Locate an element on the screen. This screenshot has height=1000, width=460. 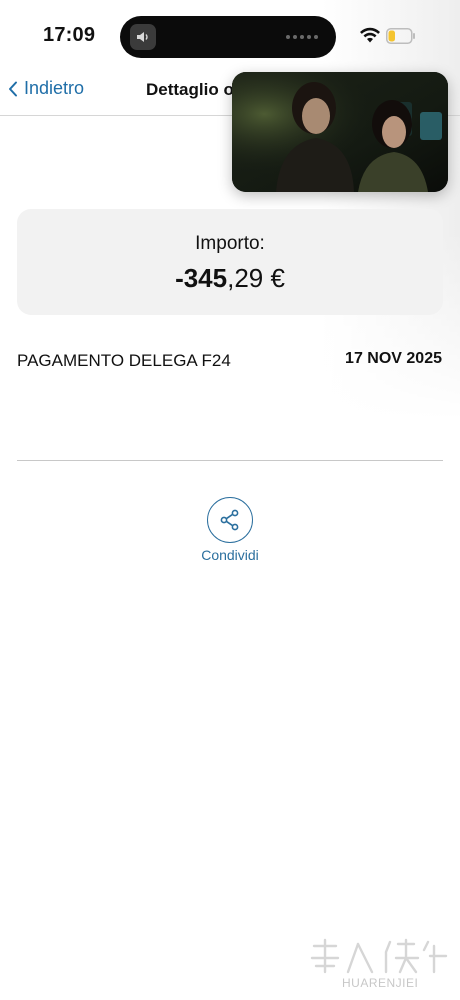
audio-indicator-icon is located at coordinates (300, 37).